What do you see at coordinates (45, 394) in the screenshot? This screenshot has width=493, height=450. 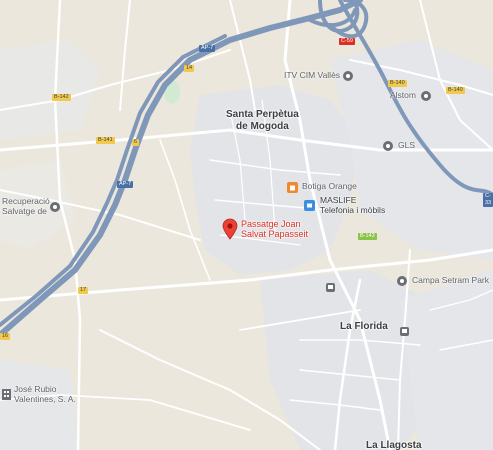 I see `jose-rubio-label: José Rubio Valentines, S. A.` at bounding box center [45, 394].